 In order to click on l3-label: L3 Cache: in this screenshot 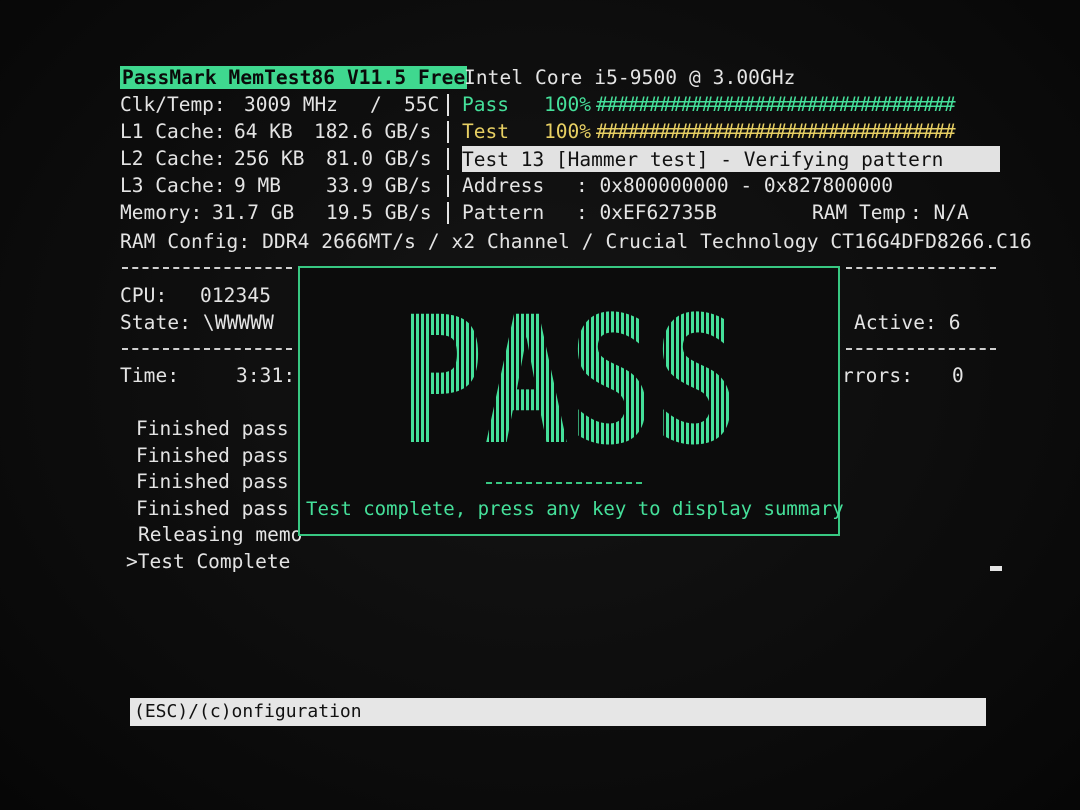, I will do `click(173, 185)`.